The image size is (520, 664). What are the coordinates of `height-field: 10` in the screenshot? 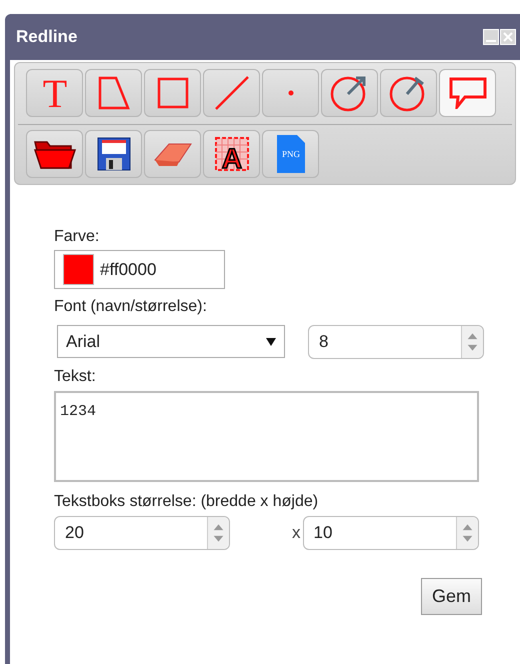 It's located at (390, 533).